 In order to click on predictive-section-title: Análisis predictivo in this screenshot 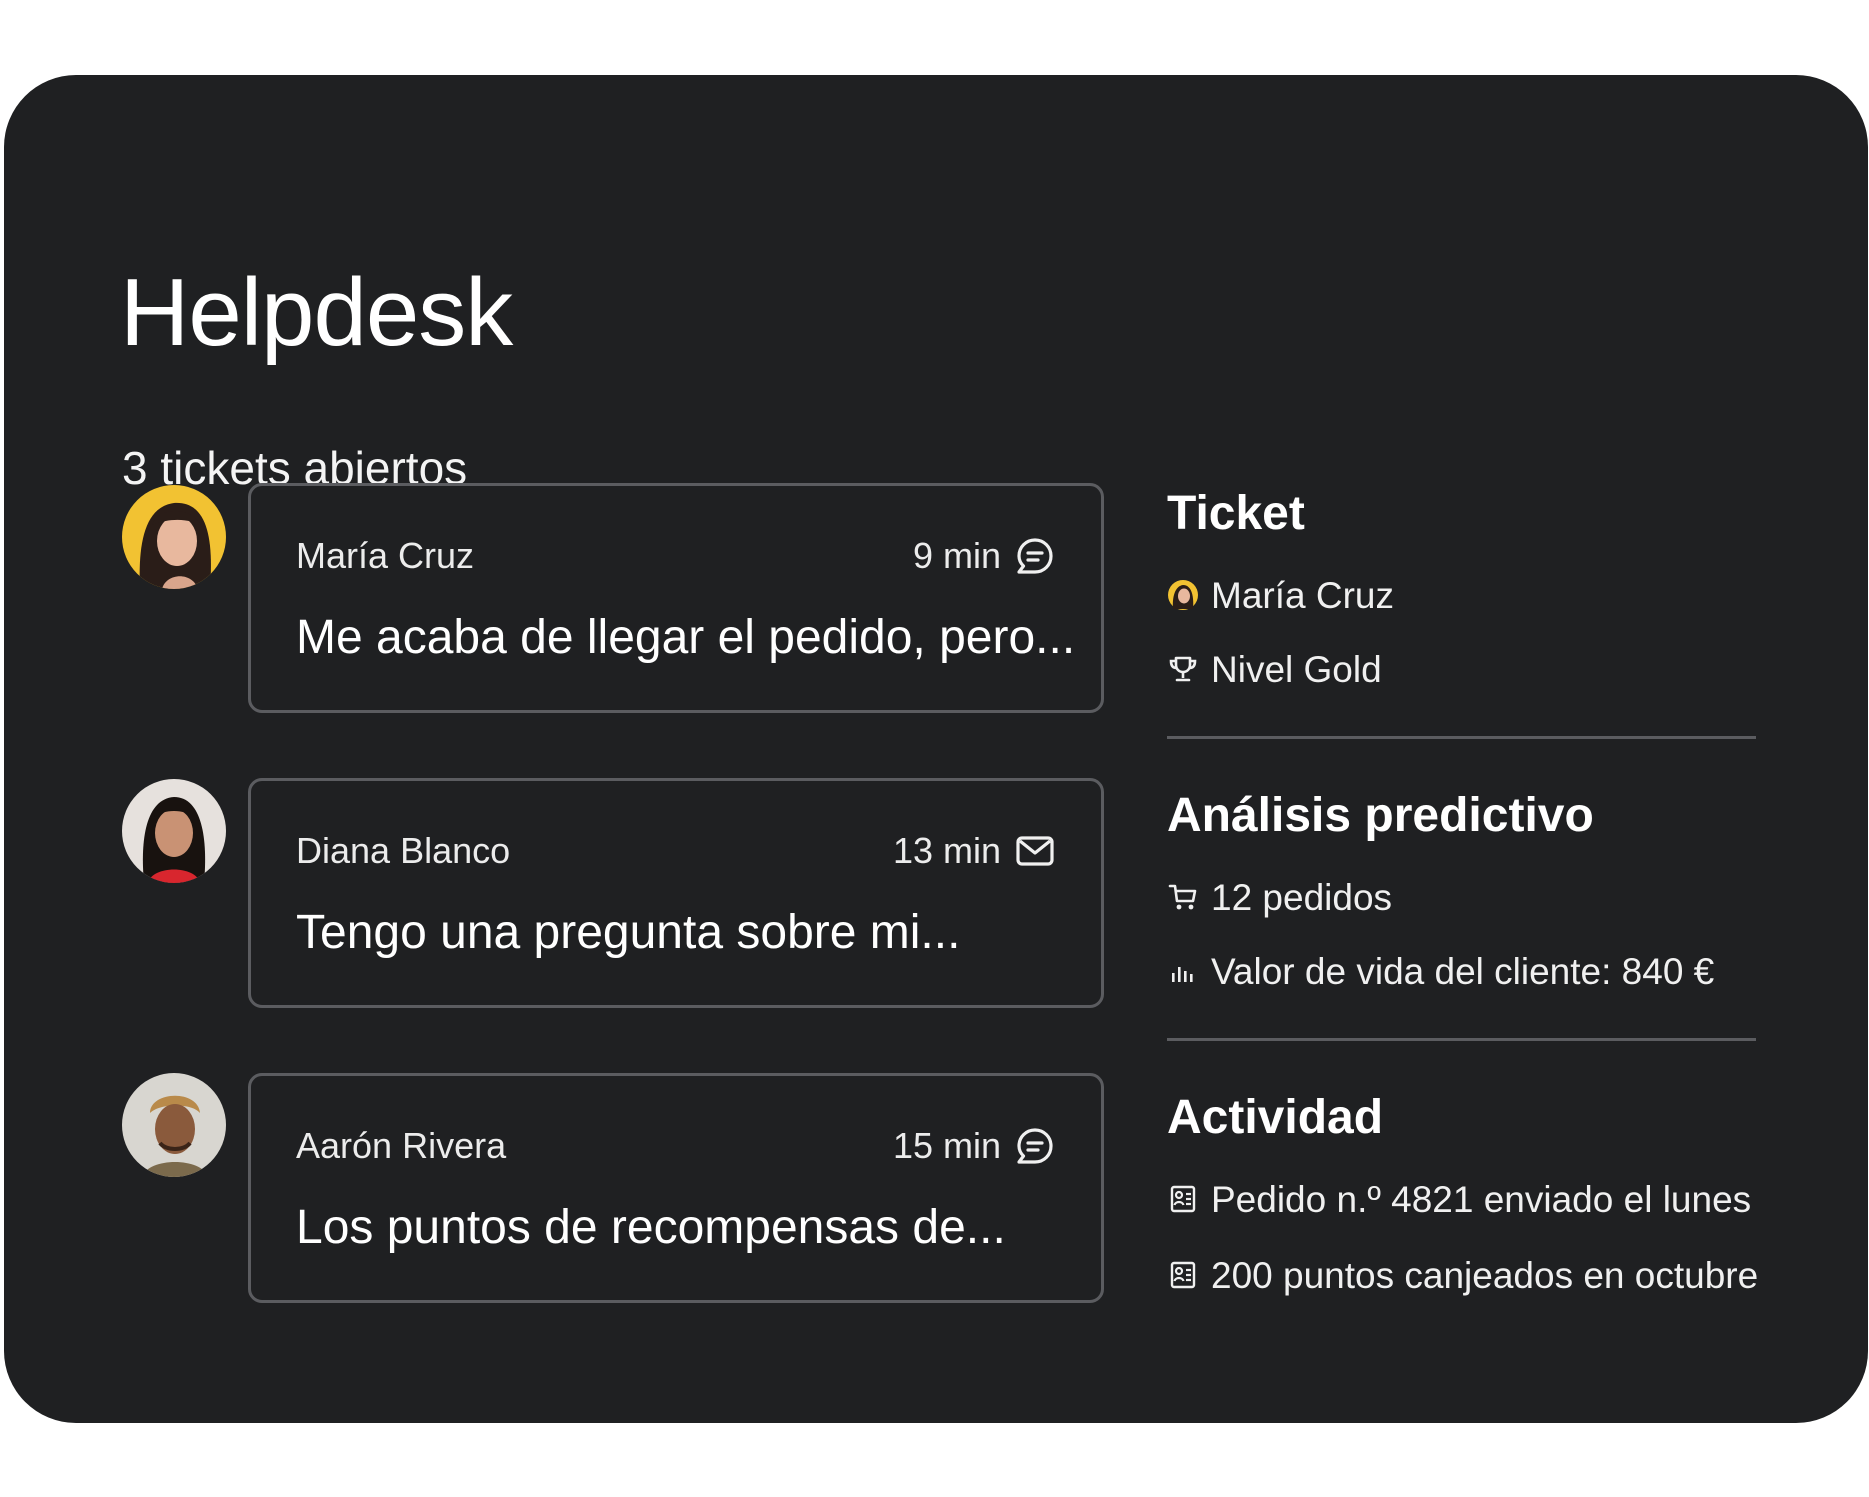, I will do `click(1380, 815)`.